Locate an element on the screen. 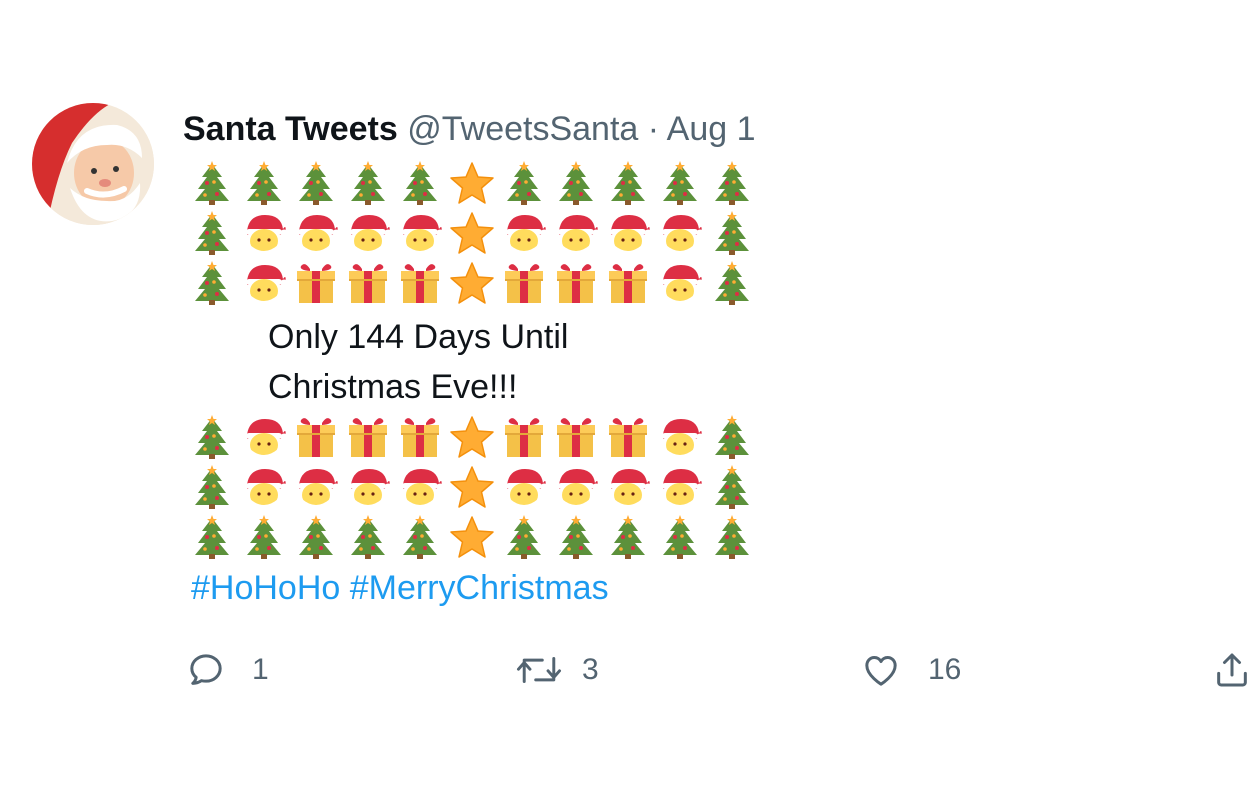  share-icon is located at coordinates (1232, 670).